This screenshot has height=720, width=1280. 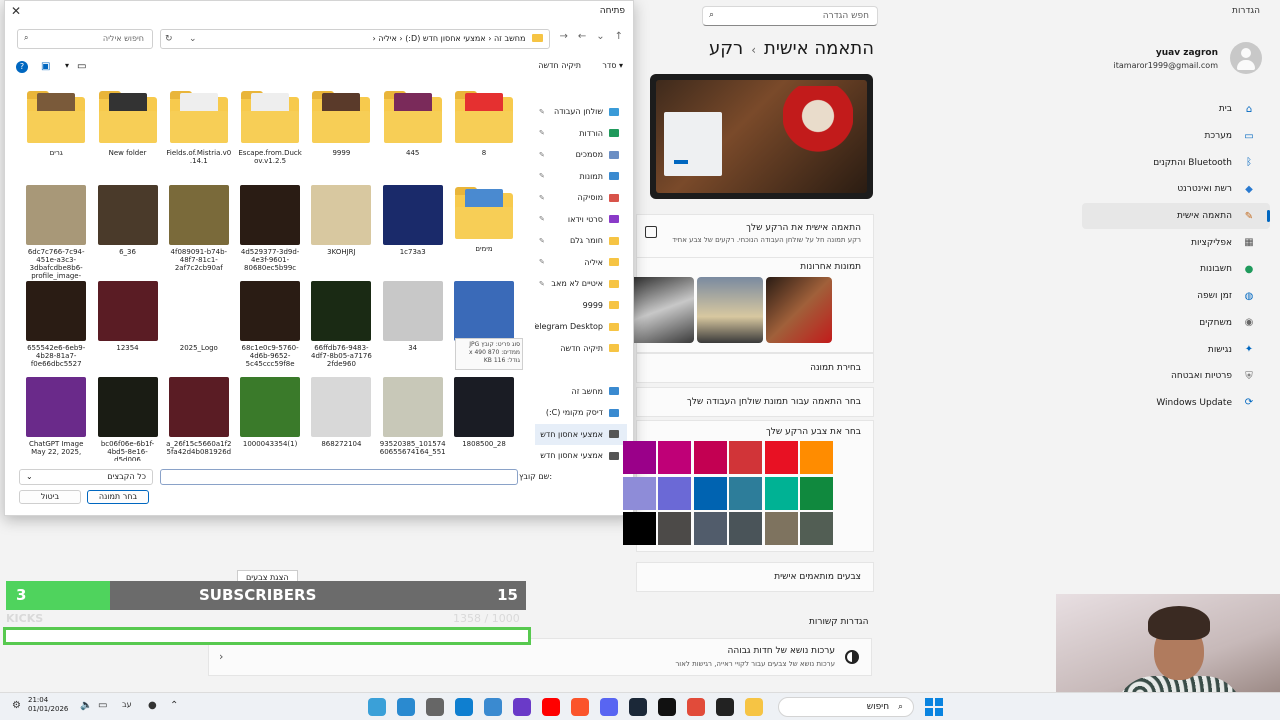 I want to click on dialog-search-input: ⌕ חיפוש איליה, so click(x=85, y=39).